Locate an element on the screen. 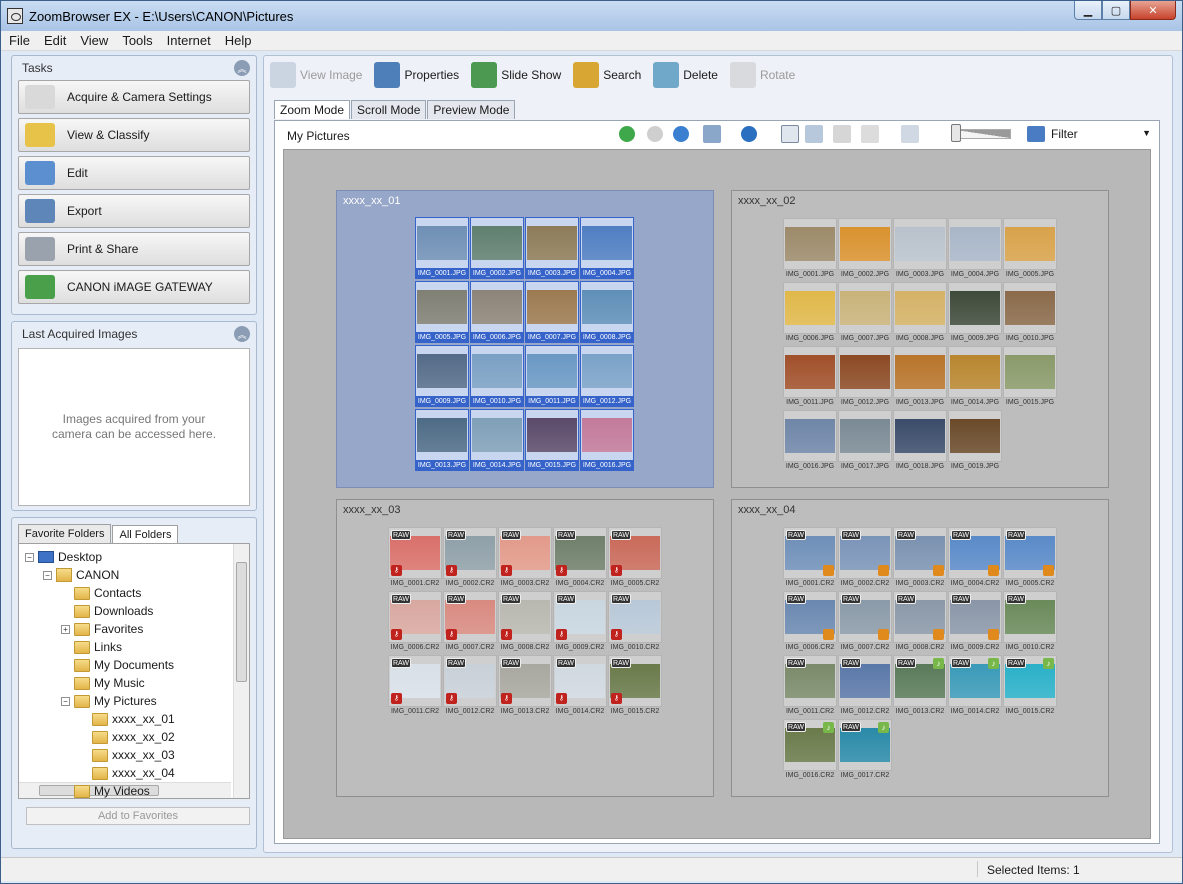 This screenshot has width=1183, height=884. pointer-tool-icon is located at coordinates (790, 134).